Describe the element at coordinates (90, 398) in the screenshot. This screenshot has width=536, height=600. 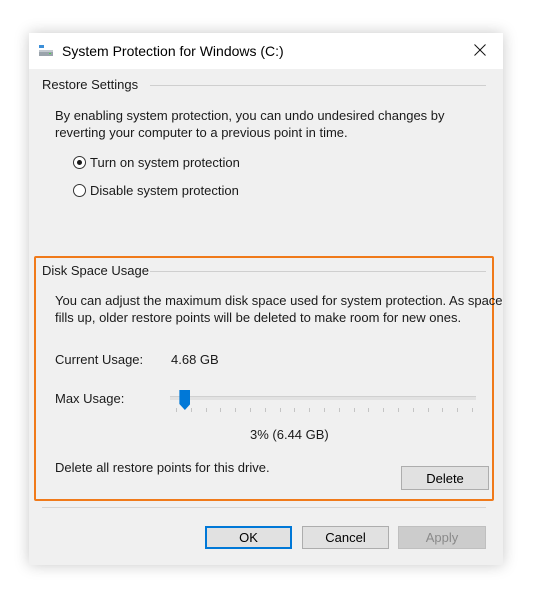
I see `max-usage-label: Max Usage:` at that location.